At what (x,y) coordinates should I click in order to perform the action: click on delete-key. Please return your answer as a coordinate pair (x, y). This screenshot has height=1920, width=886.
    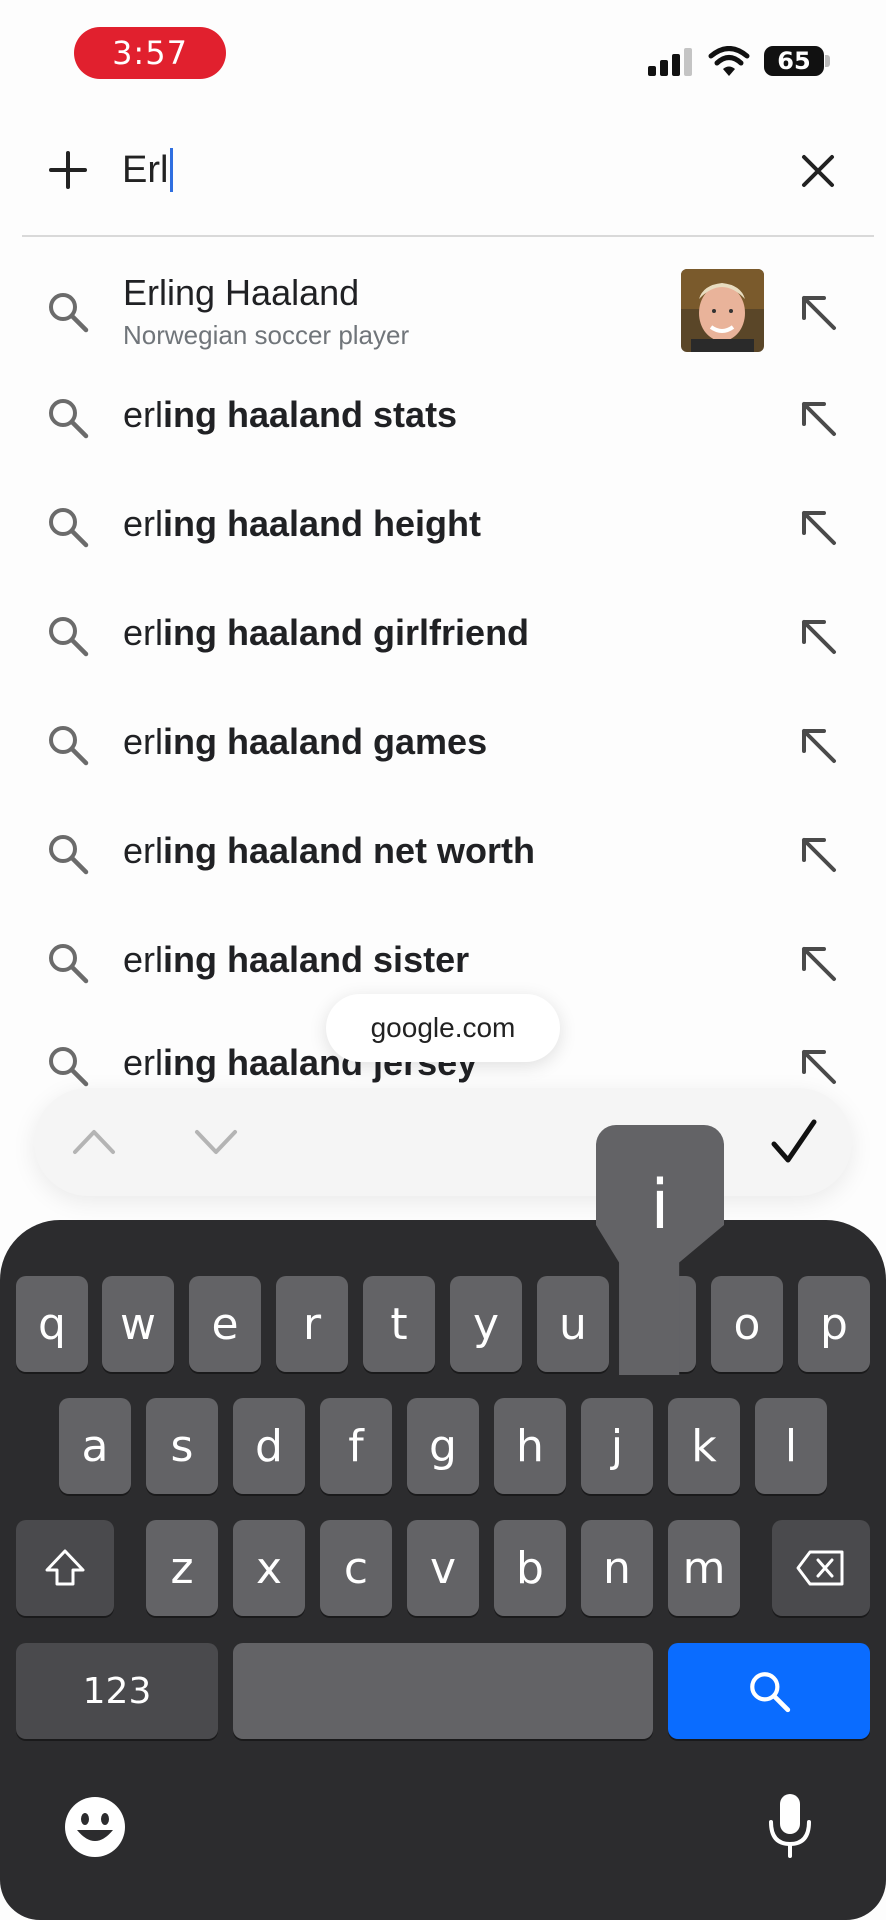
    Looking at the image, I should click on (821, 1568).